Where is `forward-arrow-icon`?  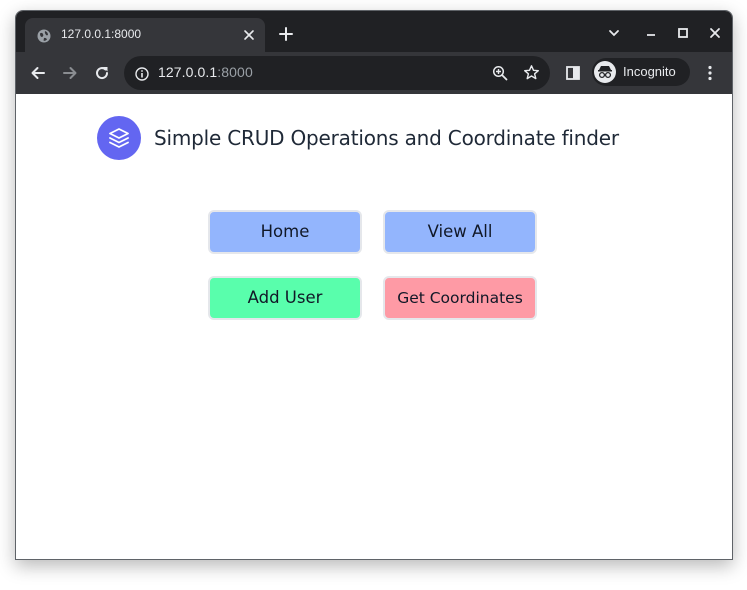
forward-arrow-icon is located at coordinates (70, 73).